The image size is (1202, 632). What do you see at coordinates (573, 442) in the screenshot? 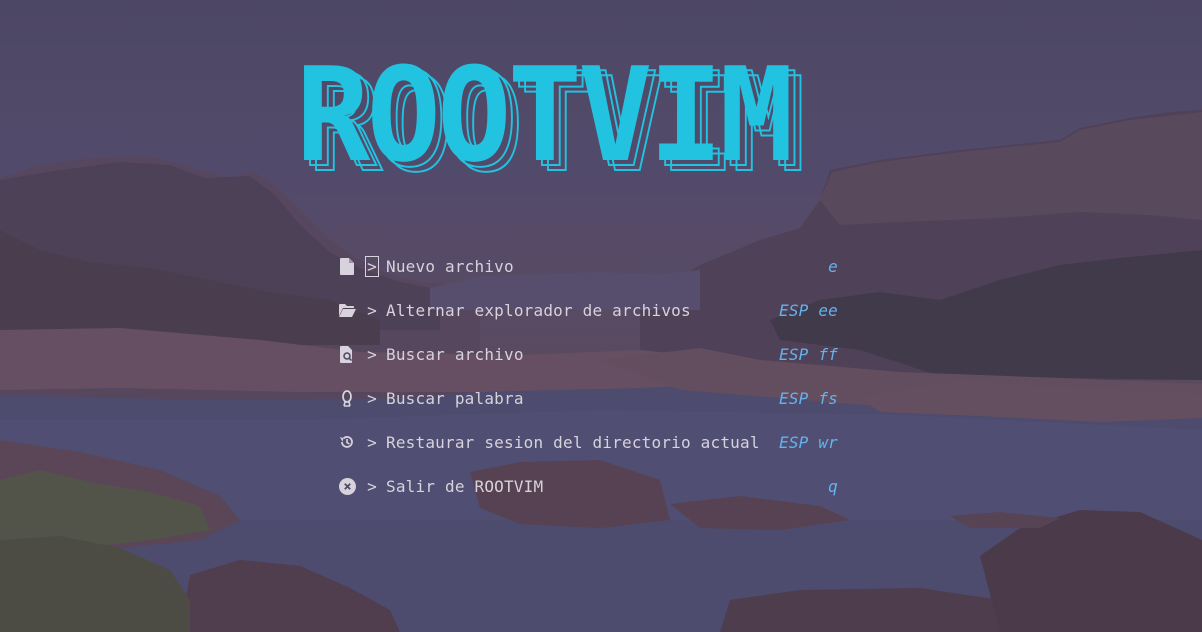
I see `menu-item-label: Restaurar sesion del directorio actual` at bounding box center [573, 442].